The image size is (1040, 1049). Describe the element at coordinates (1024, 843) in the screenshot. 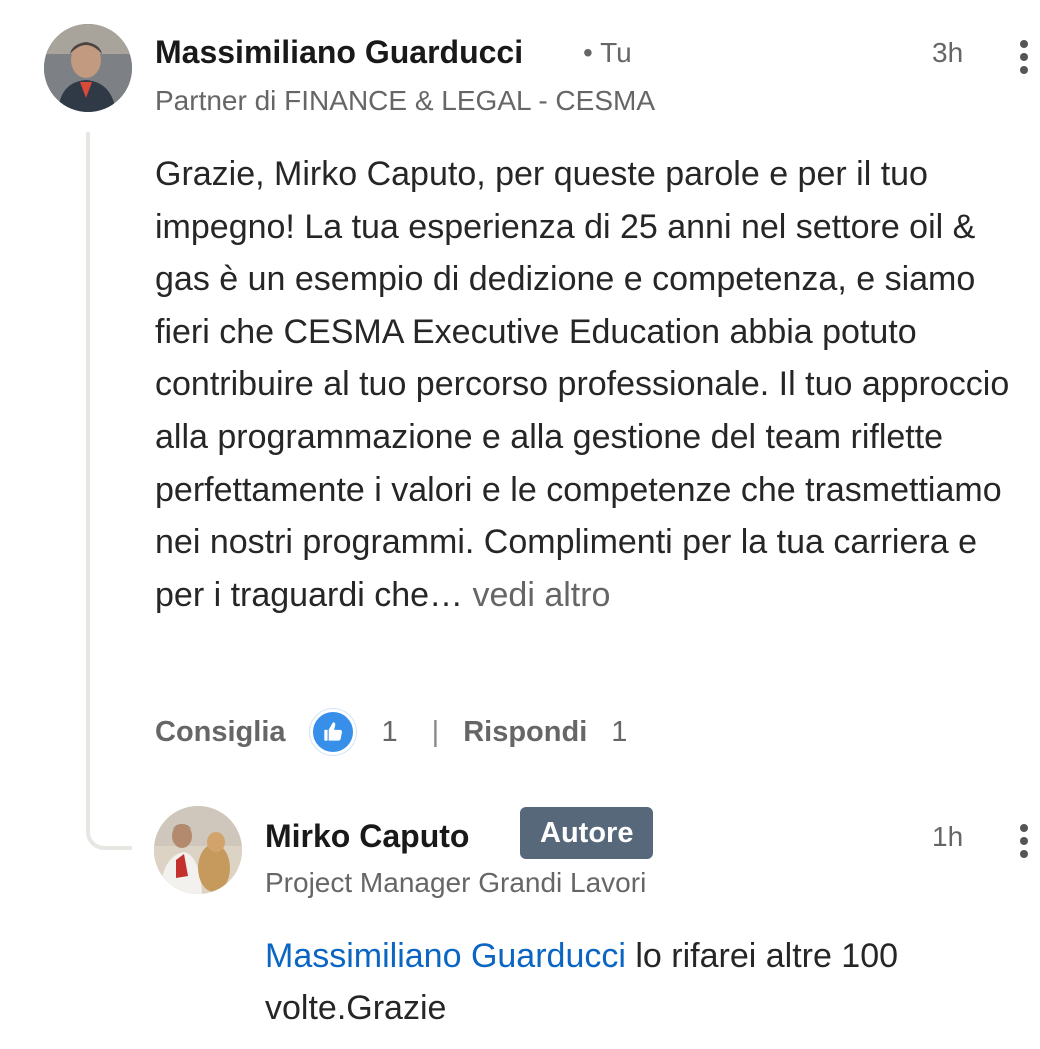

I see `reply-more-options-icon` at that location.